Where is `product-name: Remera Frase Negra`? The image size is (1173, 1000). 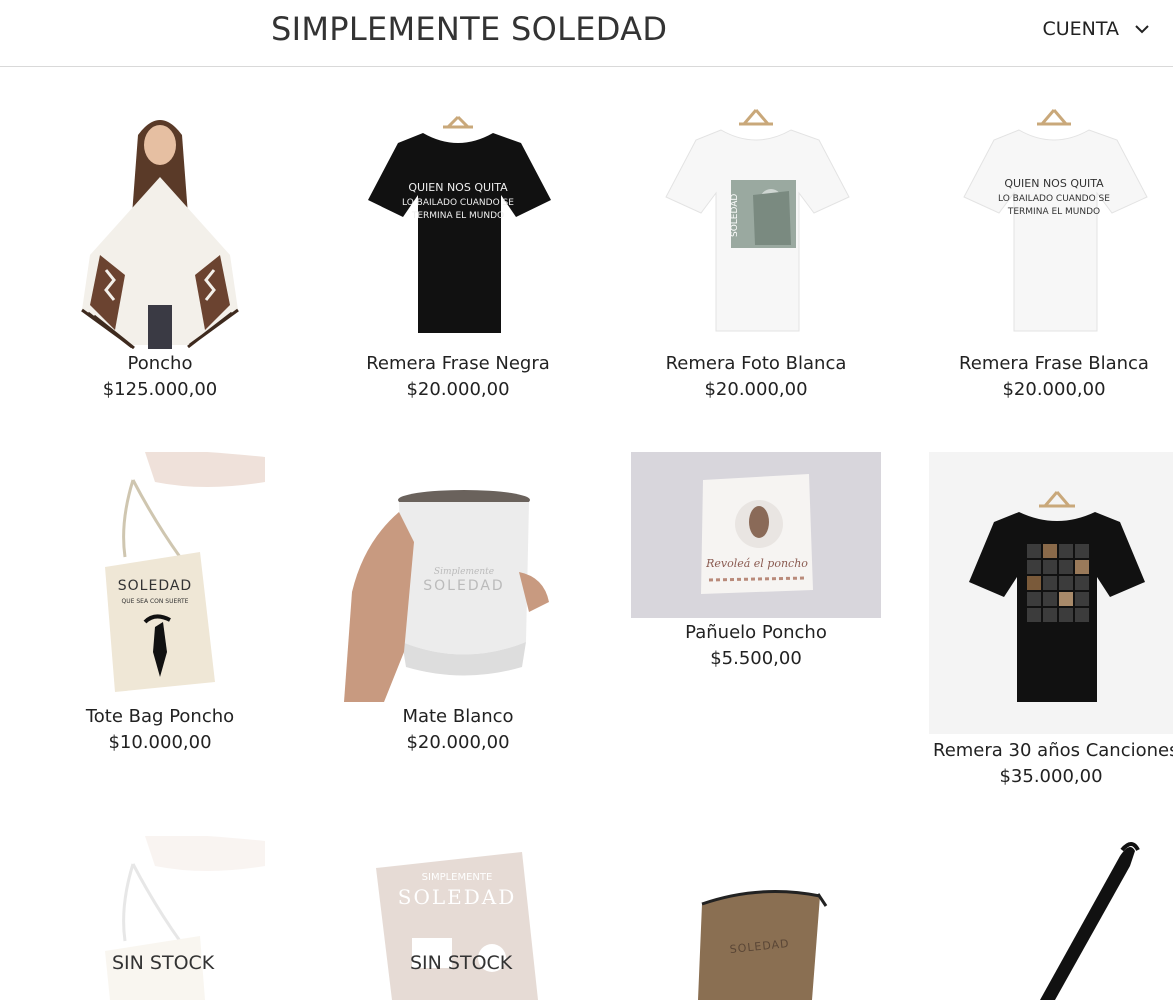
product-name: Remera Frase Negra is located at coordinates (458, 363).